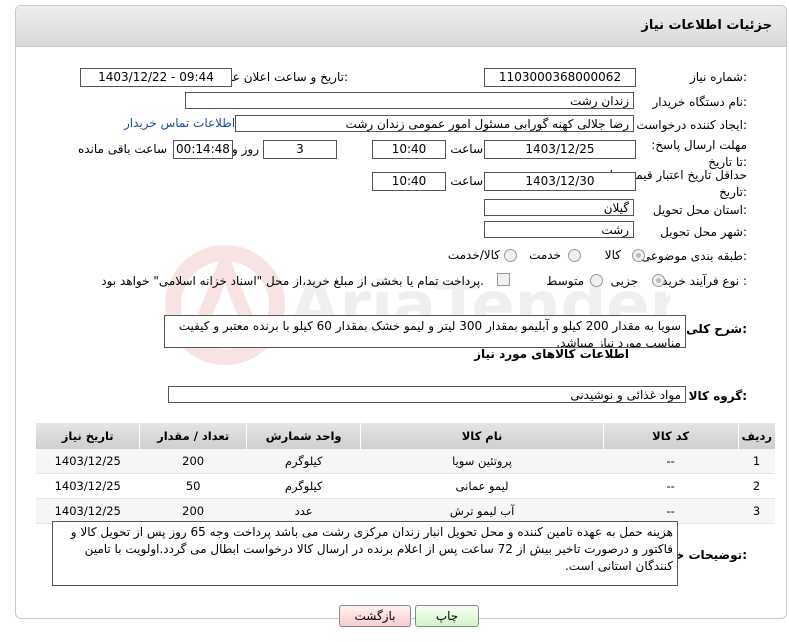  I want to click on col-code: کد کالا, so click(670, 436).